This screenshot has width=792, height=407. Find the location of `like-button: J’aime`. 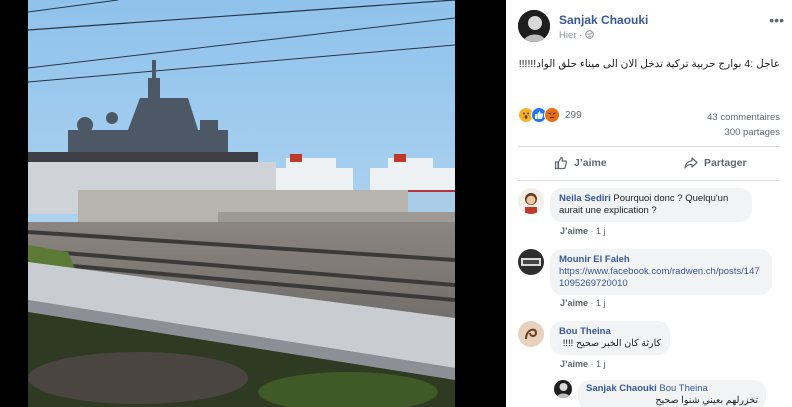

like-button: J’aime is located at coordinates (580, 163).